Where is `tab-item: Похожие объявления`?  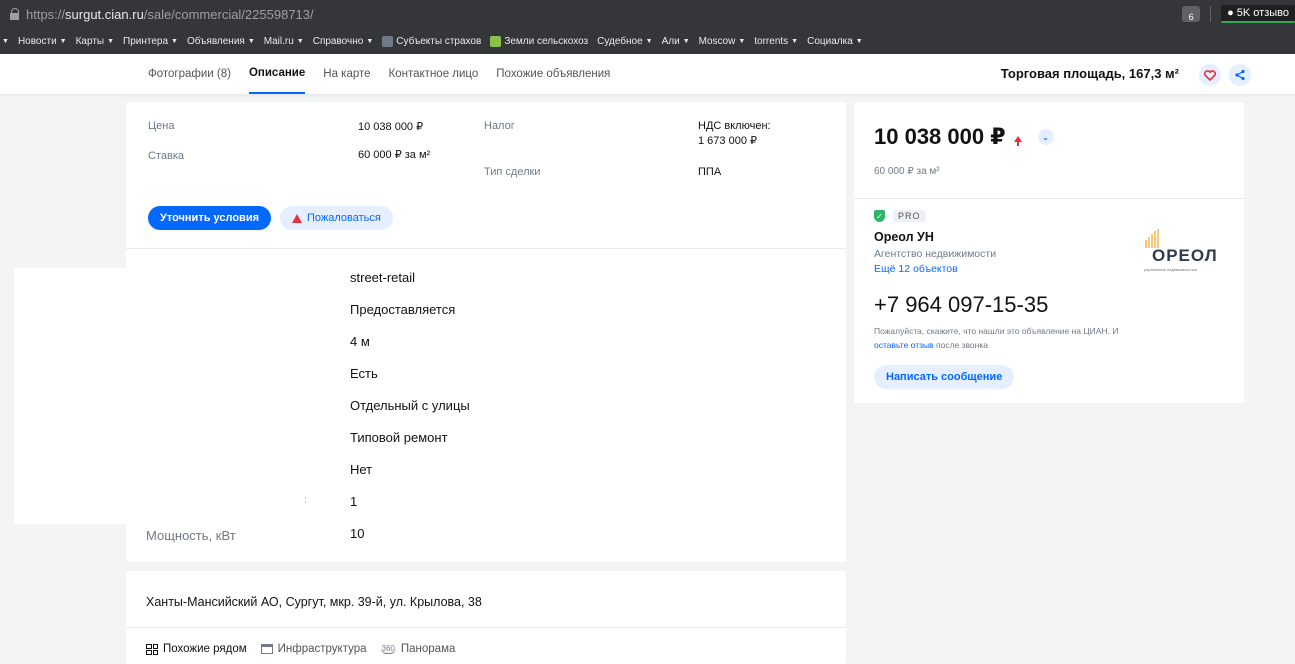
tab-item: Похожие объявления is located at coordinates (553, 74).